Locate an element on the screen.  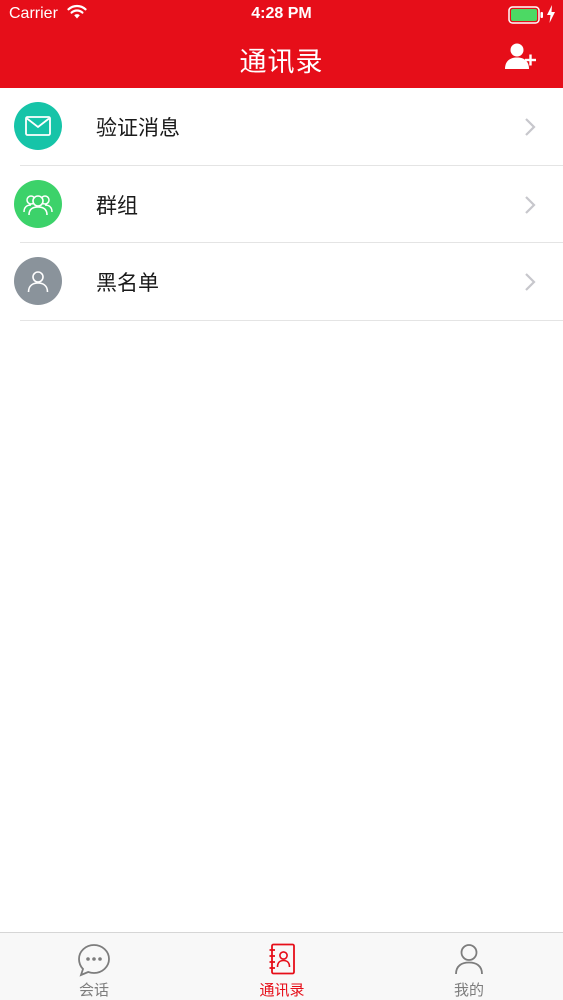
mail-icon is located at coordinates (38, 126).